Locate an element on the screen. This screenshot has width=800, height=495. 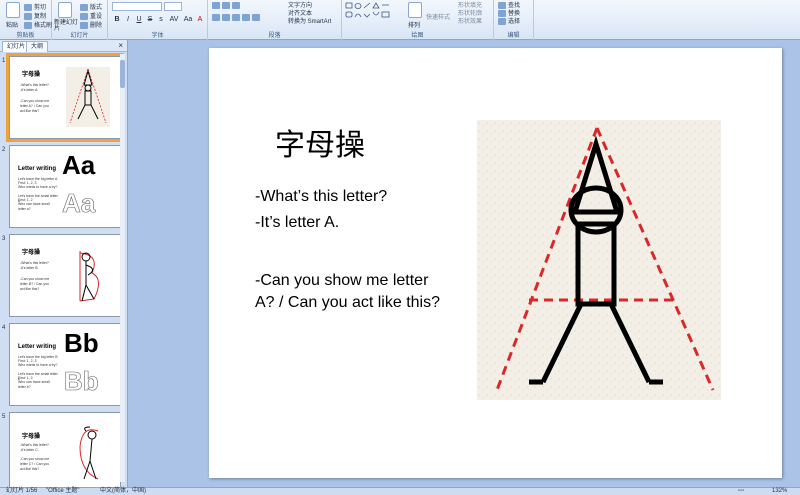
paragraph-group-label: 段落 is located at coordinates (274, 36).